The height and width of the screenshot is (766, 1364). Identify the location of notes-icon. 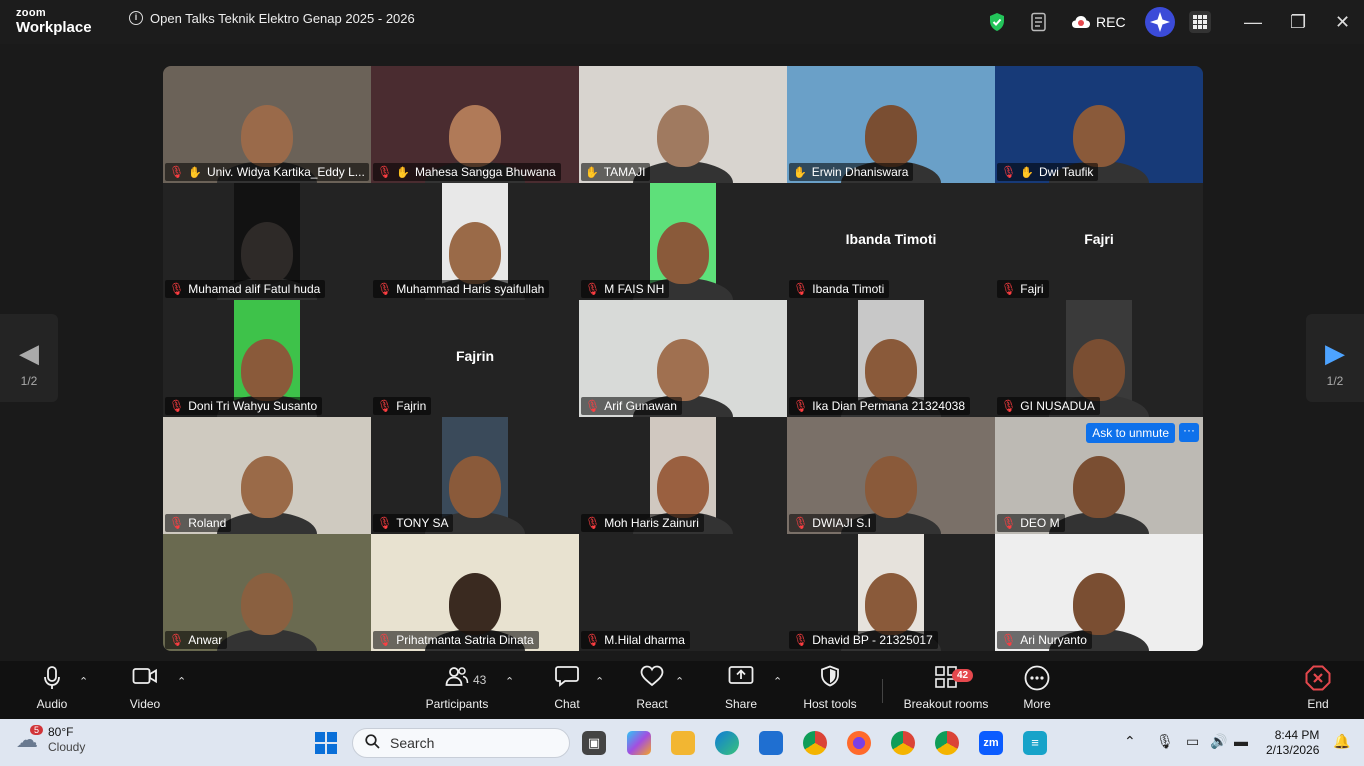
(1039, 22).